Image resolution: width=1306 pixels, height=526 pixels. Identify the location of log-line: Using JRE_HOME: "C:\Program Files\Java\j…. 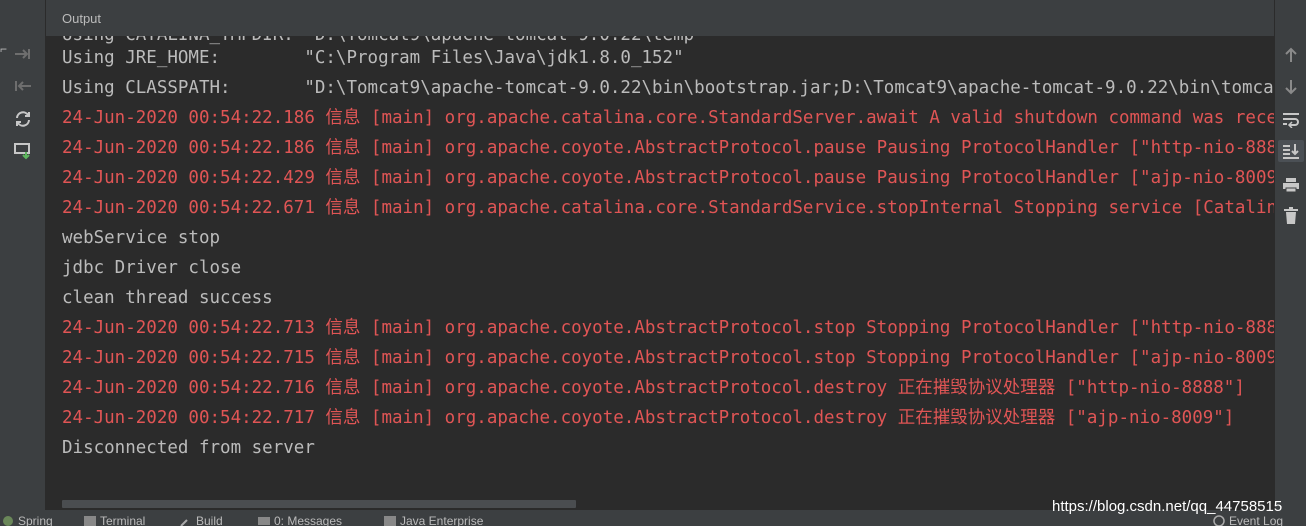
(373, 58).